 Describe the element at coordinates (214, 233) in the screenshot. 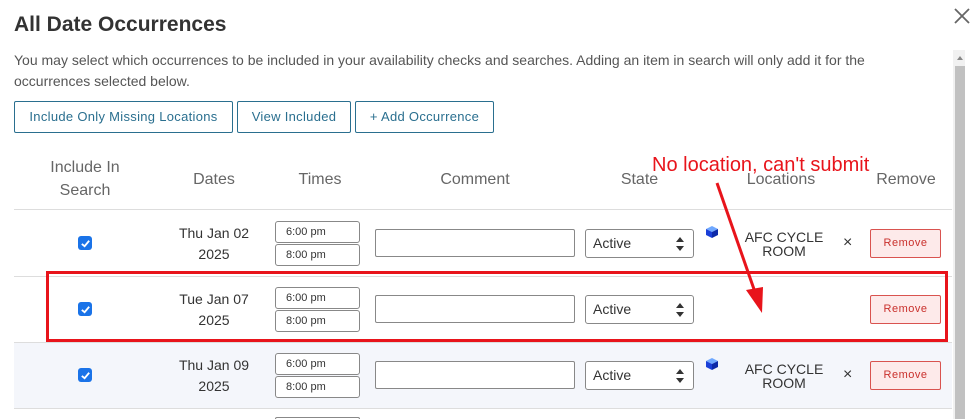

I see `date-day: Thu Jan 02` at that location.